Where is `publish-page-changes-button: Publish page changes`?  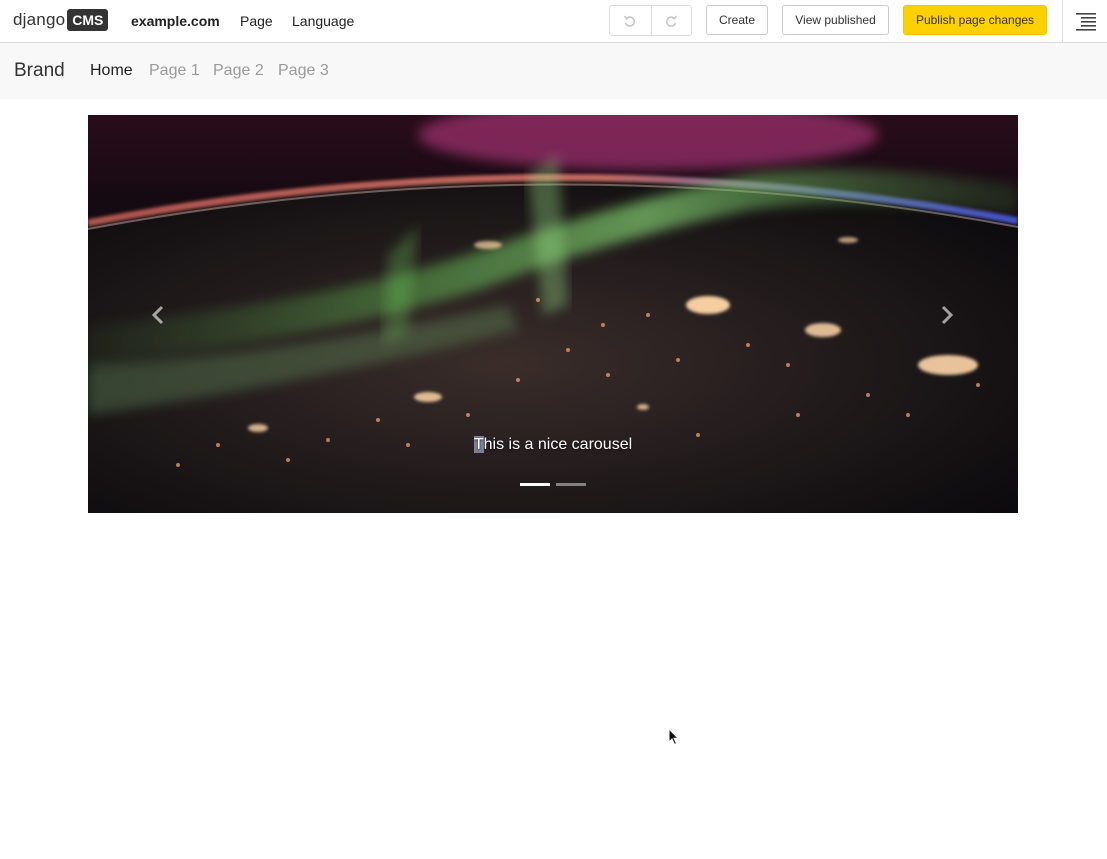
publish-page-changes-button: Publish page changes is located at coordinates (975, 20).